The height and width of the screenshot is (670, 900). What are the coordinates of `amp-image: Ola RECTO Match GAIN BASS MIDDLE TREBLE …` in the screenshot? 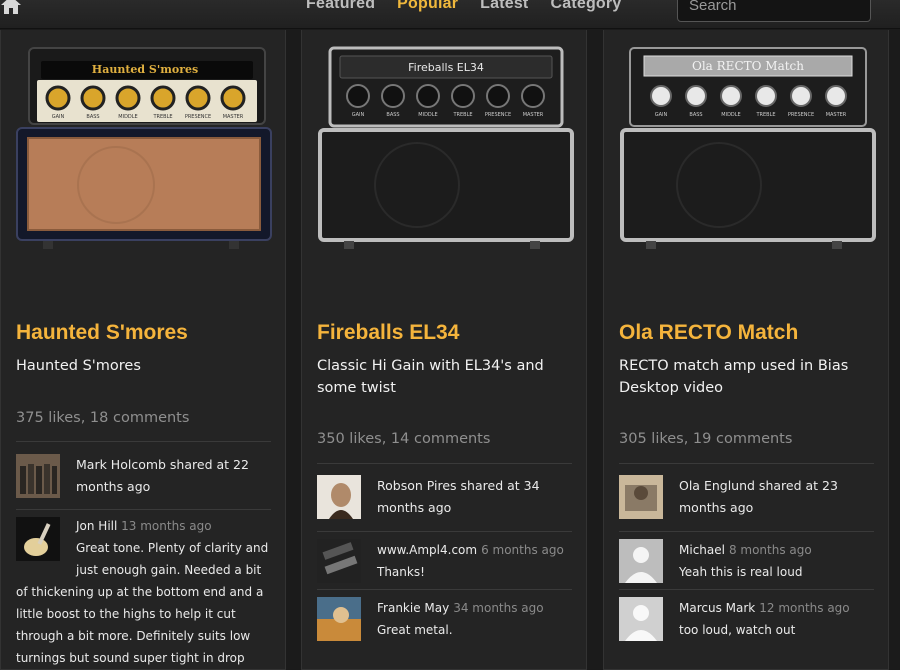 It's located at (747, 160).